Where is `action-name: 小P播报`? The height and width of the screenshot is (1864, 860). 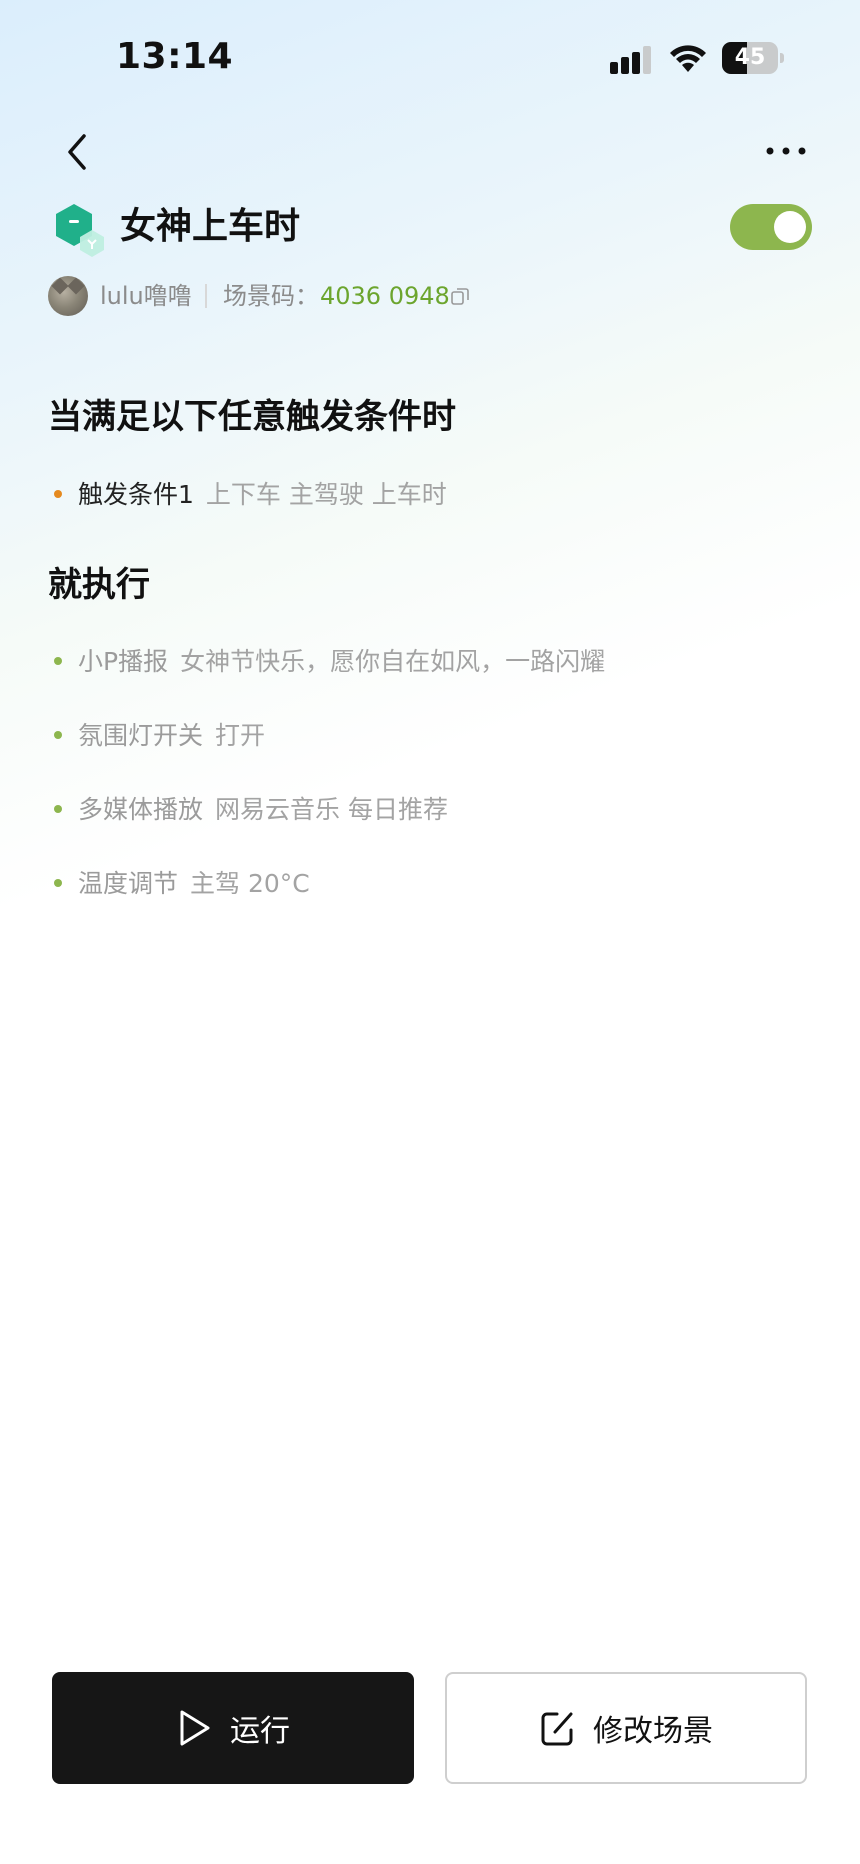 action-name: 小P播报 is located at coordinates (123, 661).